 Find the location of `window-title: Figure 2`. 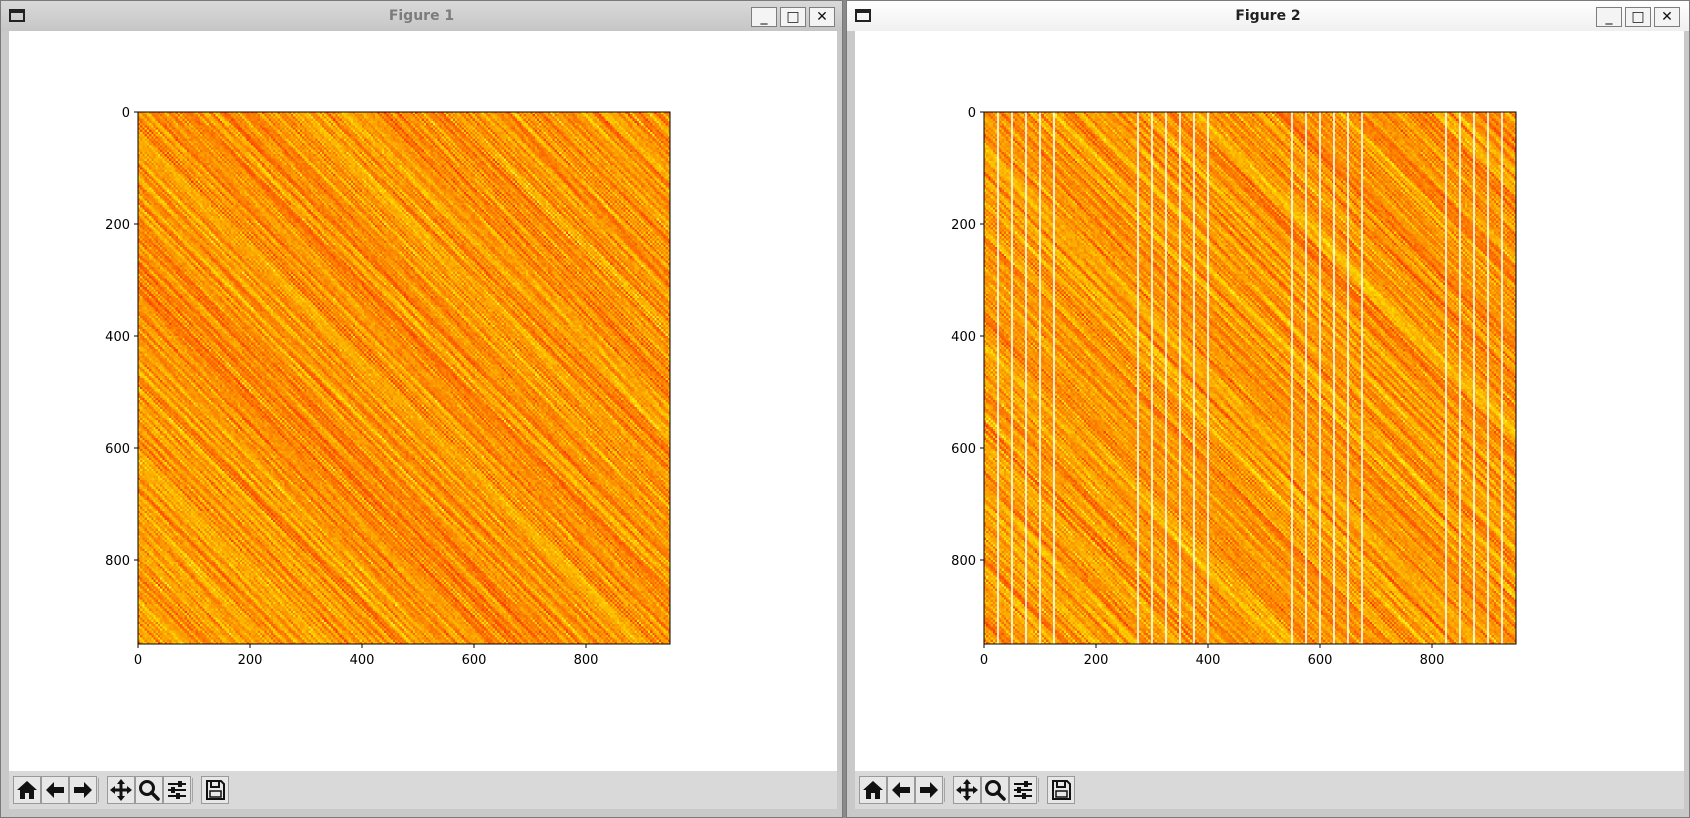

window-title: Figure 2 is located at coordinates (1268, 16).